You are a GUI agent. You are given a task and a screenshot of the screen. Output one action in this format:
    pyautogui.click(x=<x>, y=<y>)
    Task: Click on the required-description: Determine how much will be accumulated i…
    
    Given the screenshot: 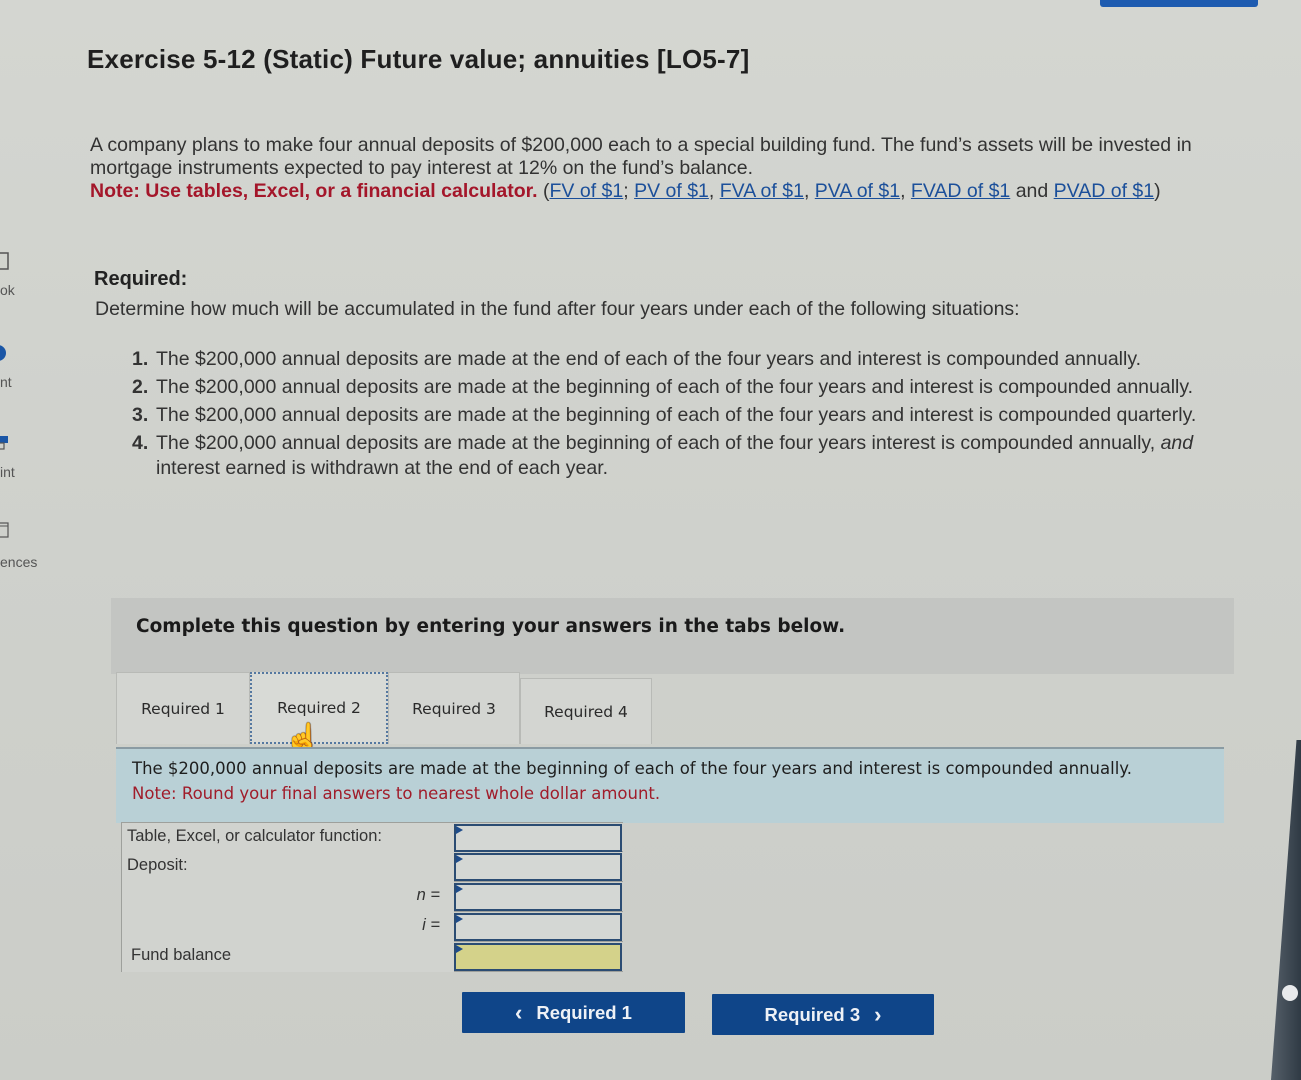 What is the action you would take?
    pyautogui.click(x=557, y=309)
    